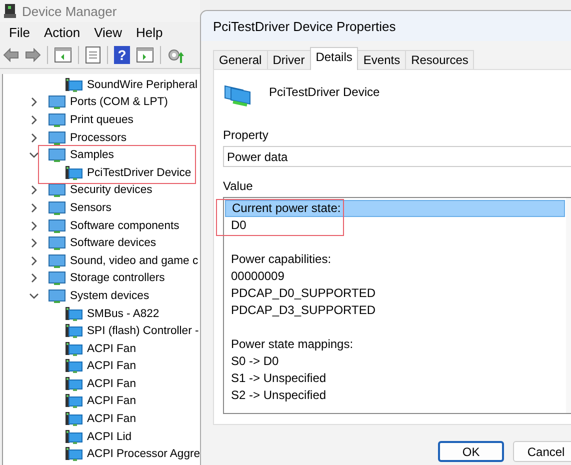 The image size is (571, 465). Describe the element at coordinates (117, 278) in the screenshot. I see `tree-item: Storage controllers` at that location.